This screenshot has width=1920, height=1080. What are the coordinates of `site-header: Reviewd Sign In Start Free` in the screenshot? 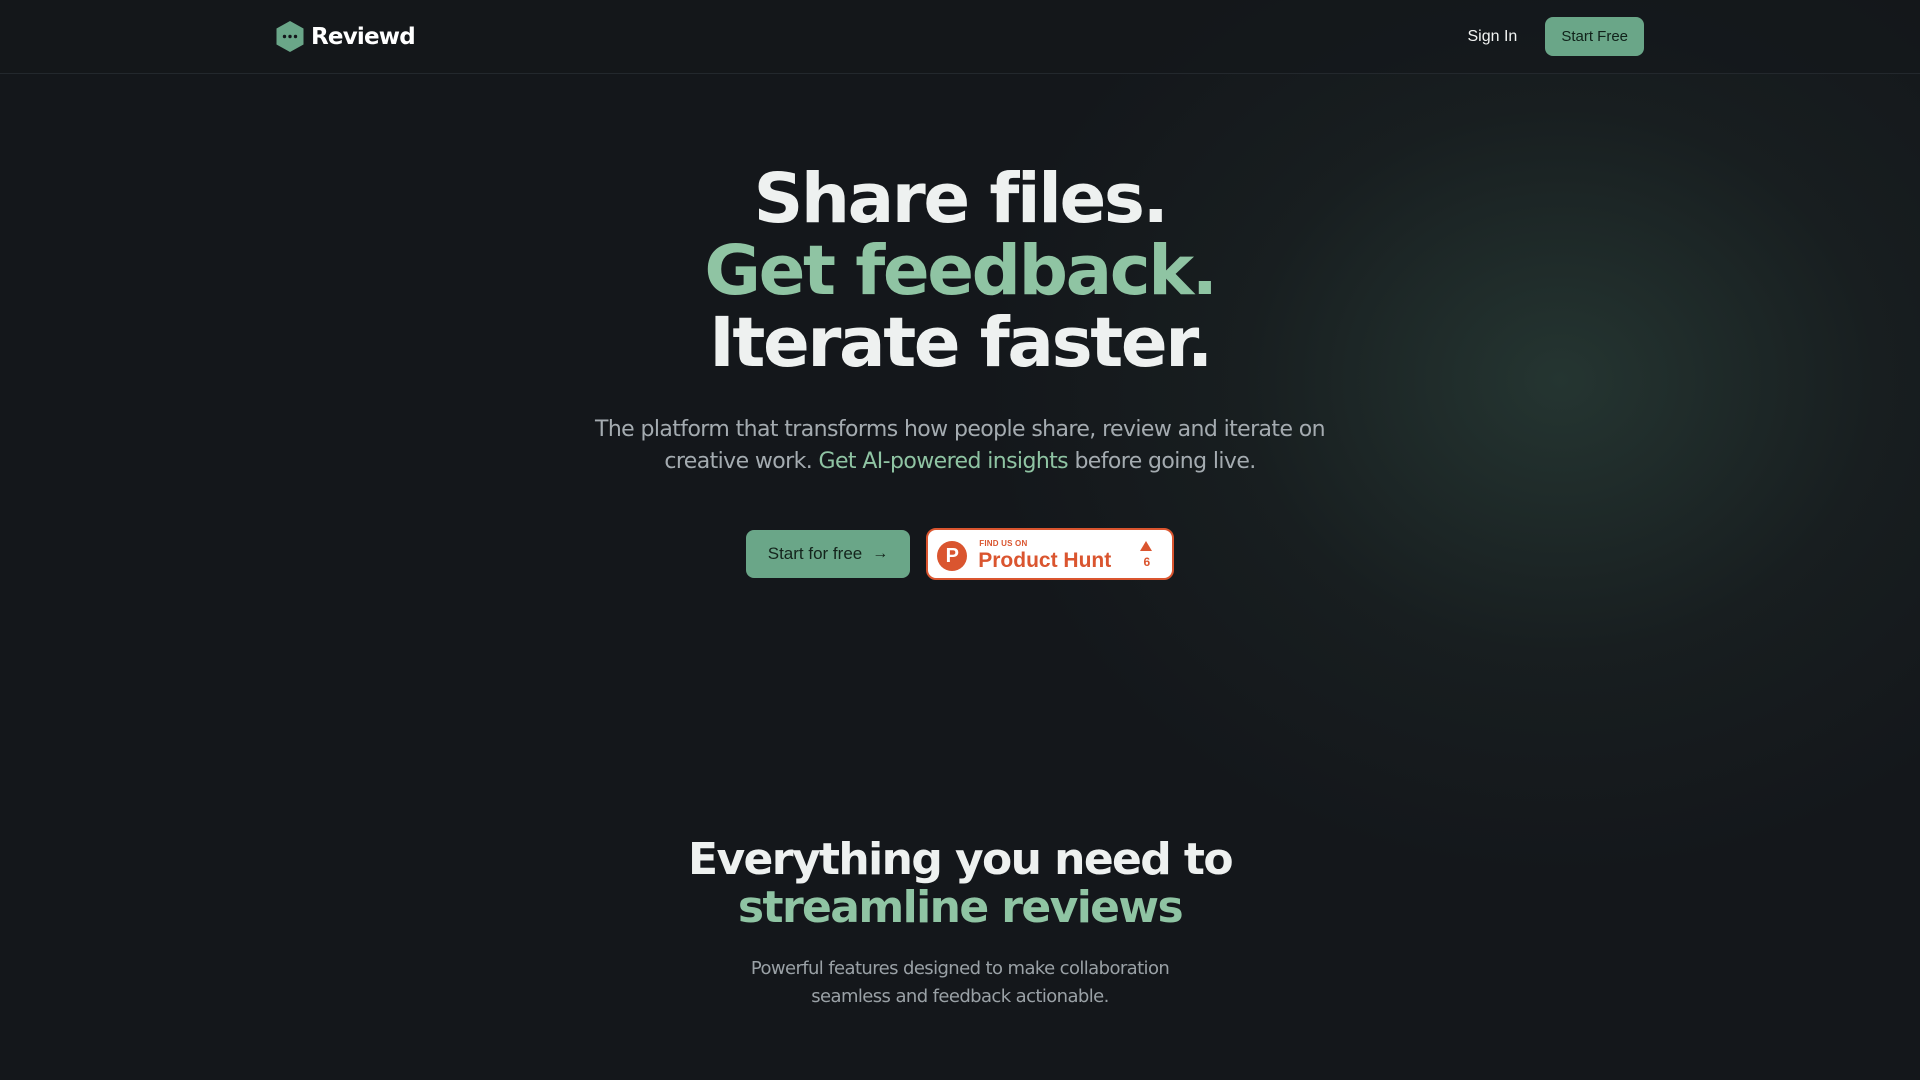 It's located at (960, 37).